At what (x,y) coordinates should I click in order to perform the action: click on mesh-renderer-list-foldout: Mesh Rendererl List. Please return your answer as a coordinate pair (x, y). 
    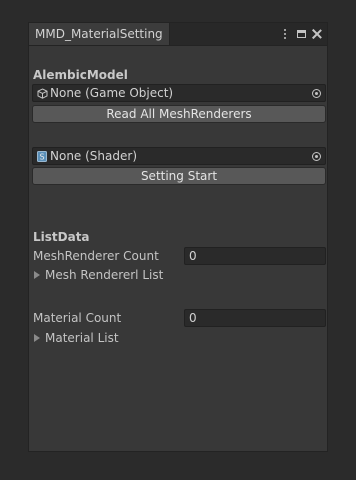
    Looking at the image, I should click on (98, 275).